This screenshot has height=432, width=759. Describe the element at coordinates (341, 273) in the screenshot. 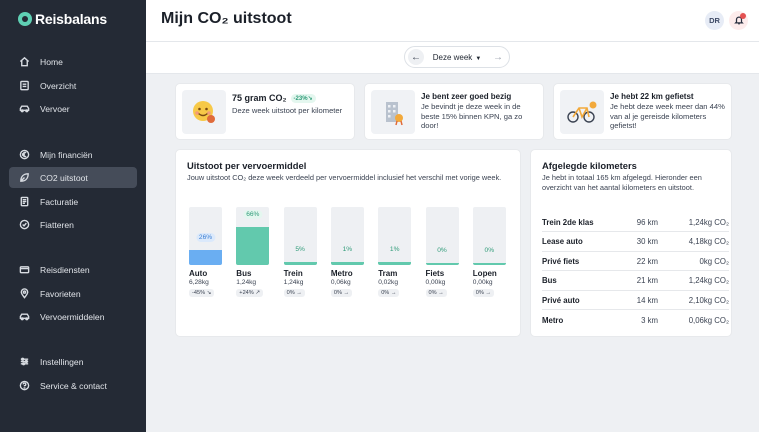

I see `bar-category-label: Metro` at that location.